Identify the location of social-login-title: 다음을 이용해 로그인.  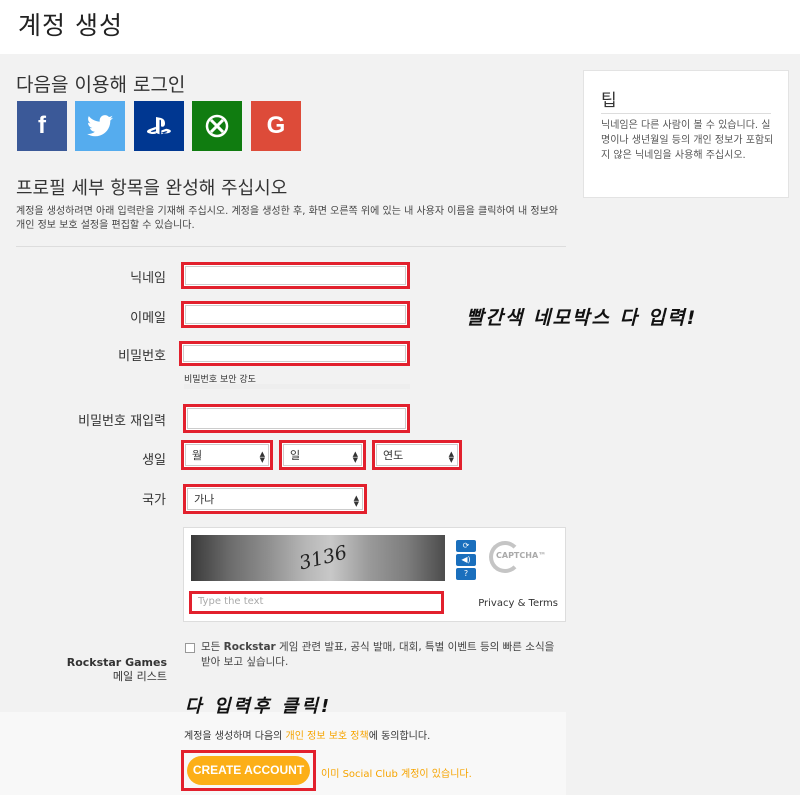
(101, 85).